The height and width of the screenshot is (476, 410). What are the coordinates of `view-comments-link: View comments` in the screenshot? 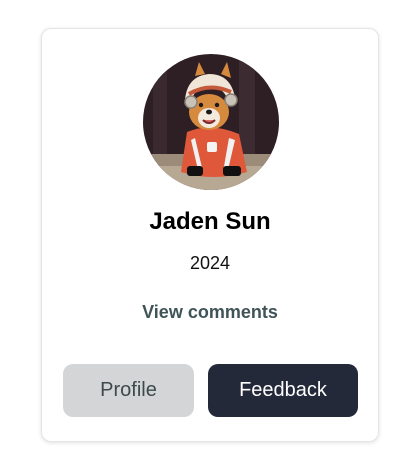 It's located at (210, 312).